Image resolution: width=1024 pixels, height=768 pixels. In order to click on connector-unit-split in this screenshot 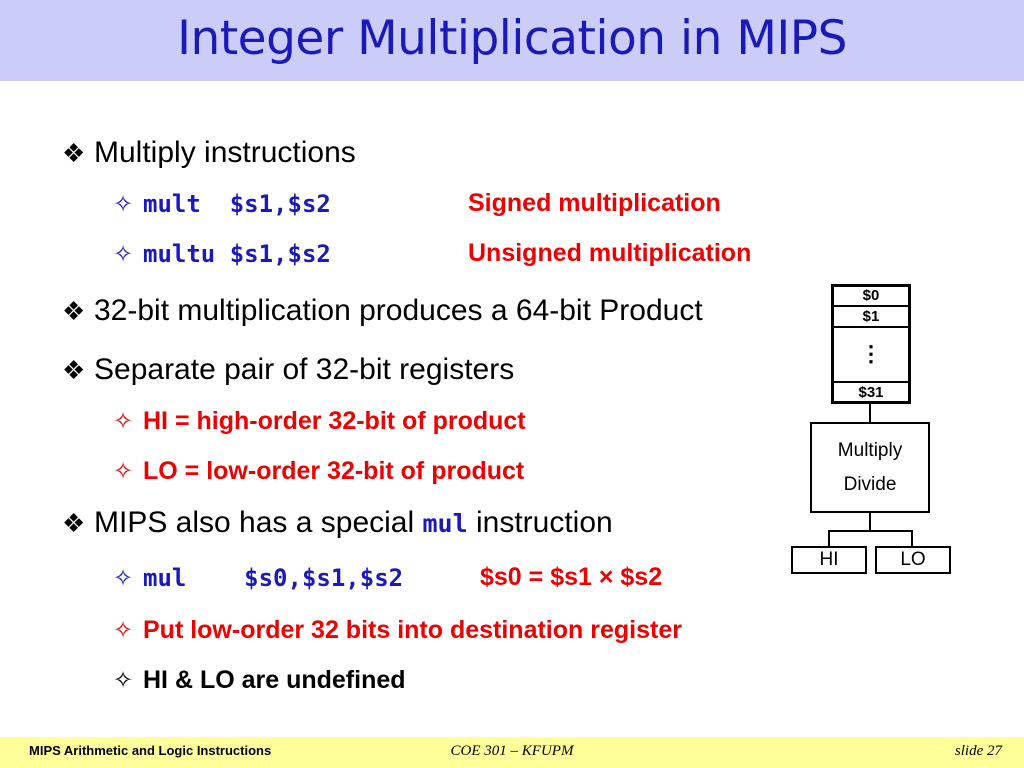, I will do `click(870, 531)`.